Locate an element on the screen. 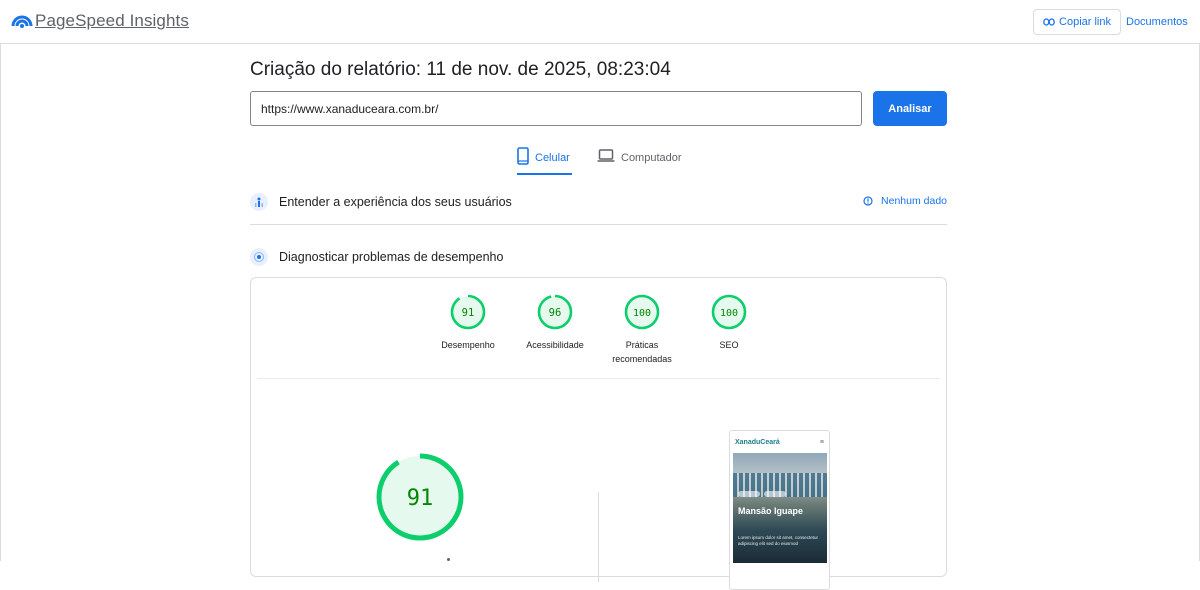 The width and height of the screenshot is (1200, 590). gauge-ring-icon: 96 is located at coordinates (555, 312).